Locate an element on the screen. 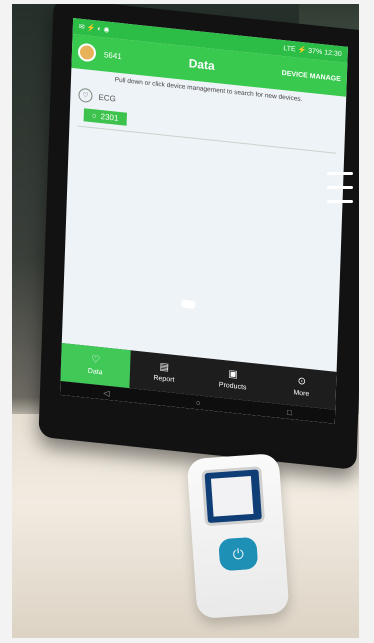  divider is located at coordinates (207, 139).